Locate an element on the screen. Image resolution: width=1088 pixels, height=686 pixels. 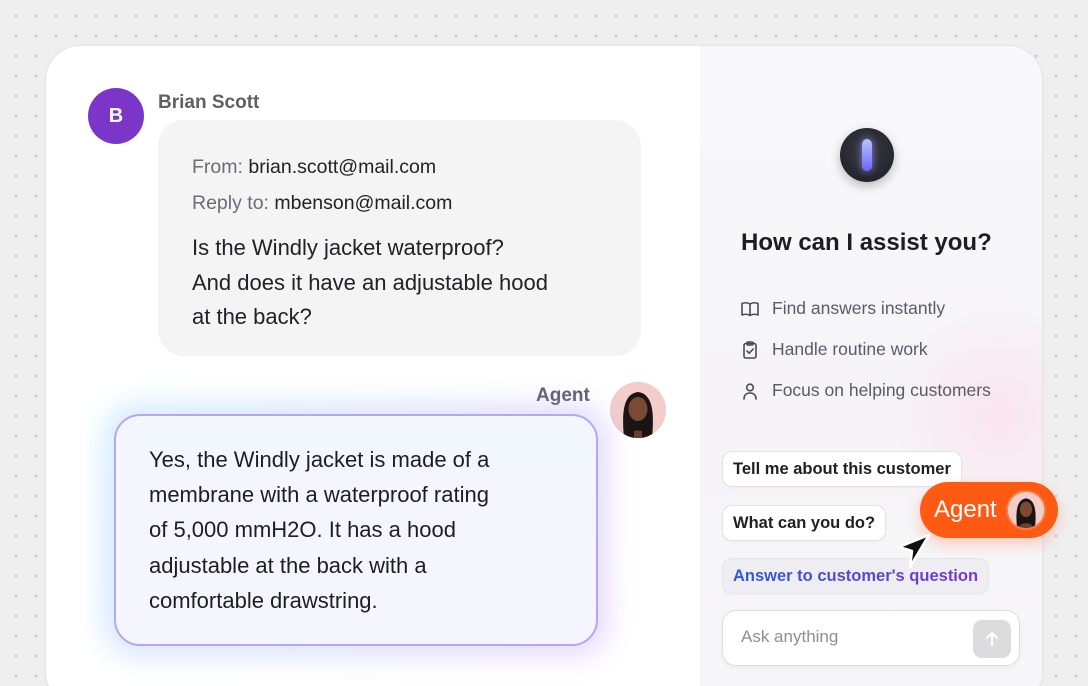
ask-box is located at coordinates (871, 638).